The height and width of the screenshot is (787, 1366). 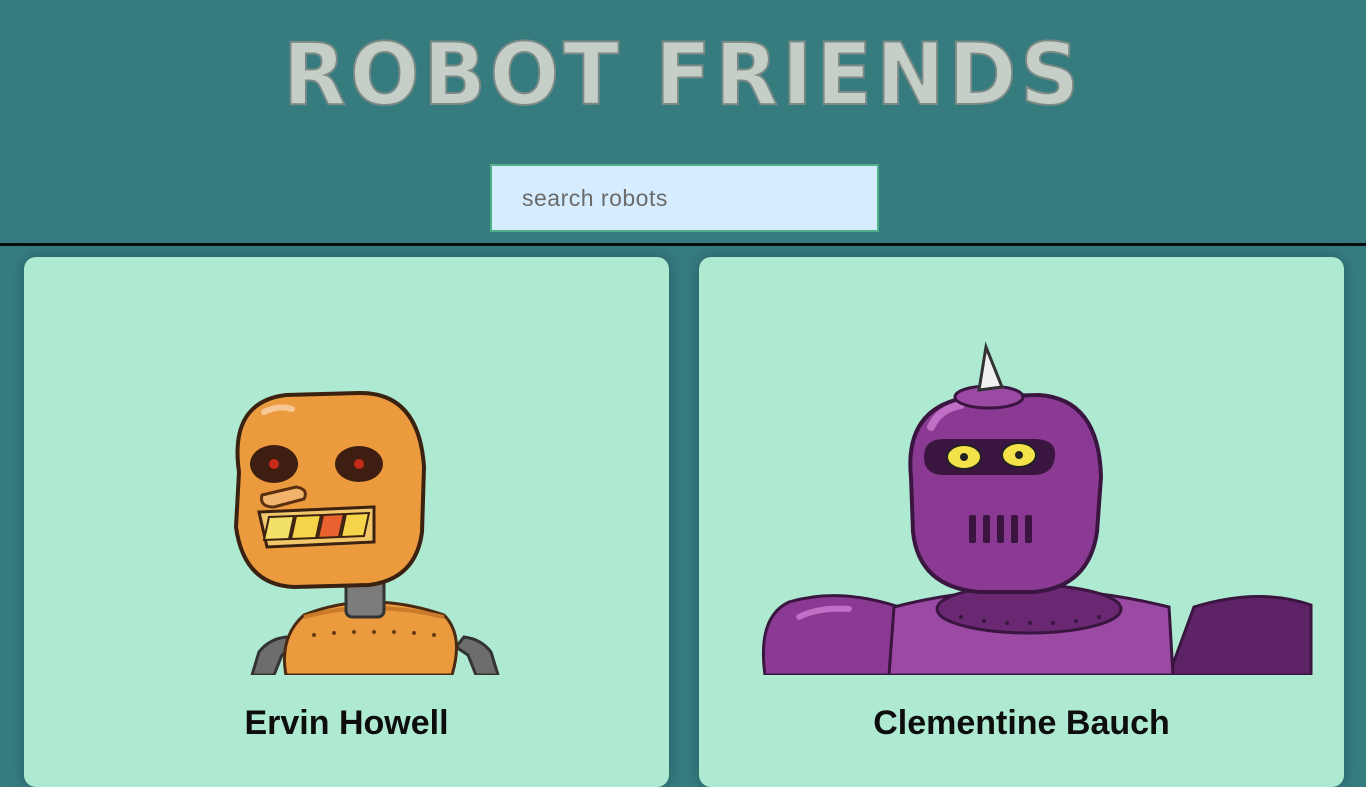 I want to click on orange-robot-icon, so click(x=366, y=532).